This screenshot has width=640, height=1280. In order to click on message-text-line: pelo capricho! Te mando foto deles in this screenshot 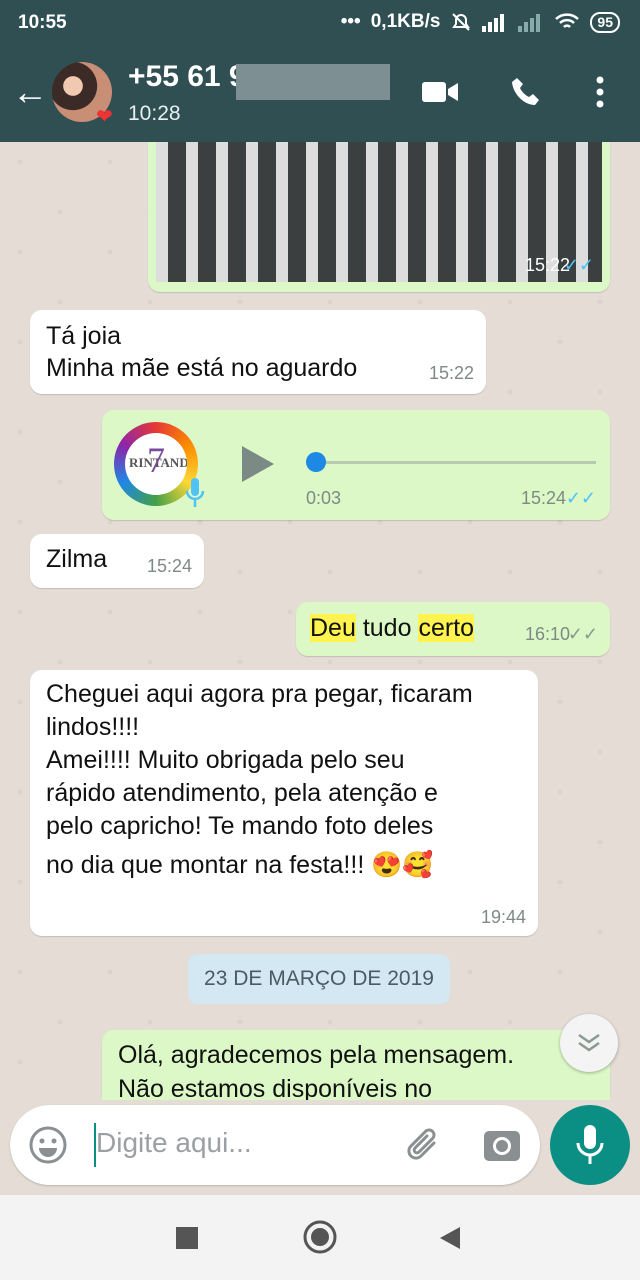, I will do `click(240, 826)`.